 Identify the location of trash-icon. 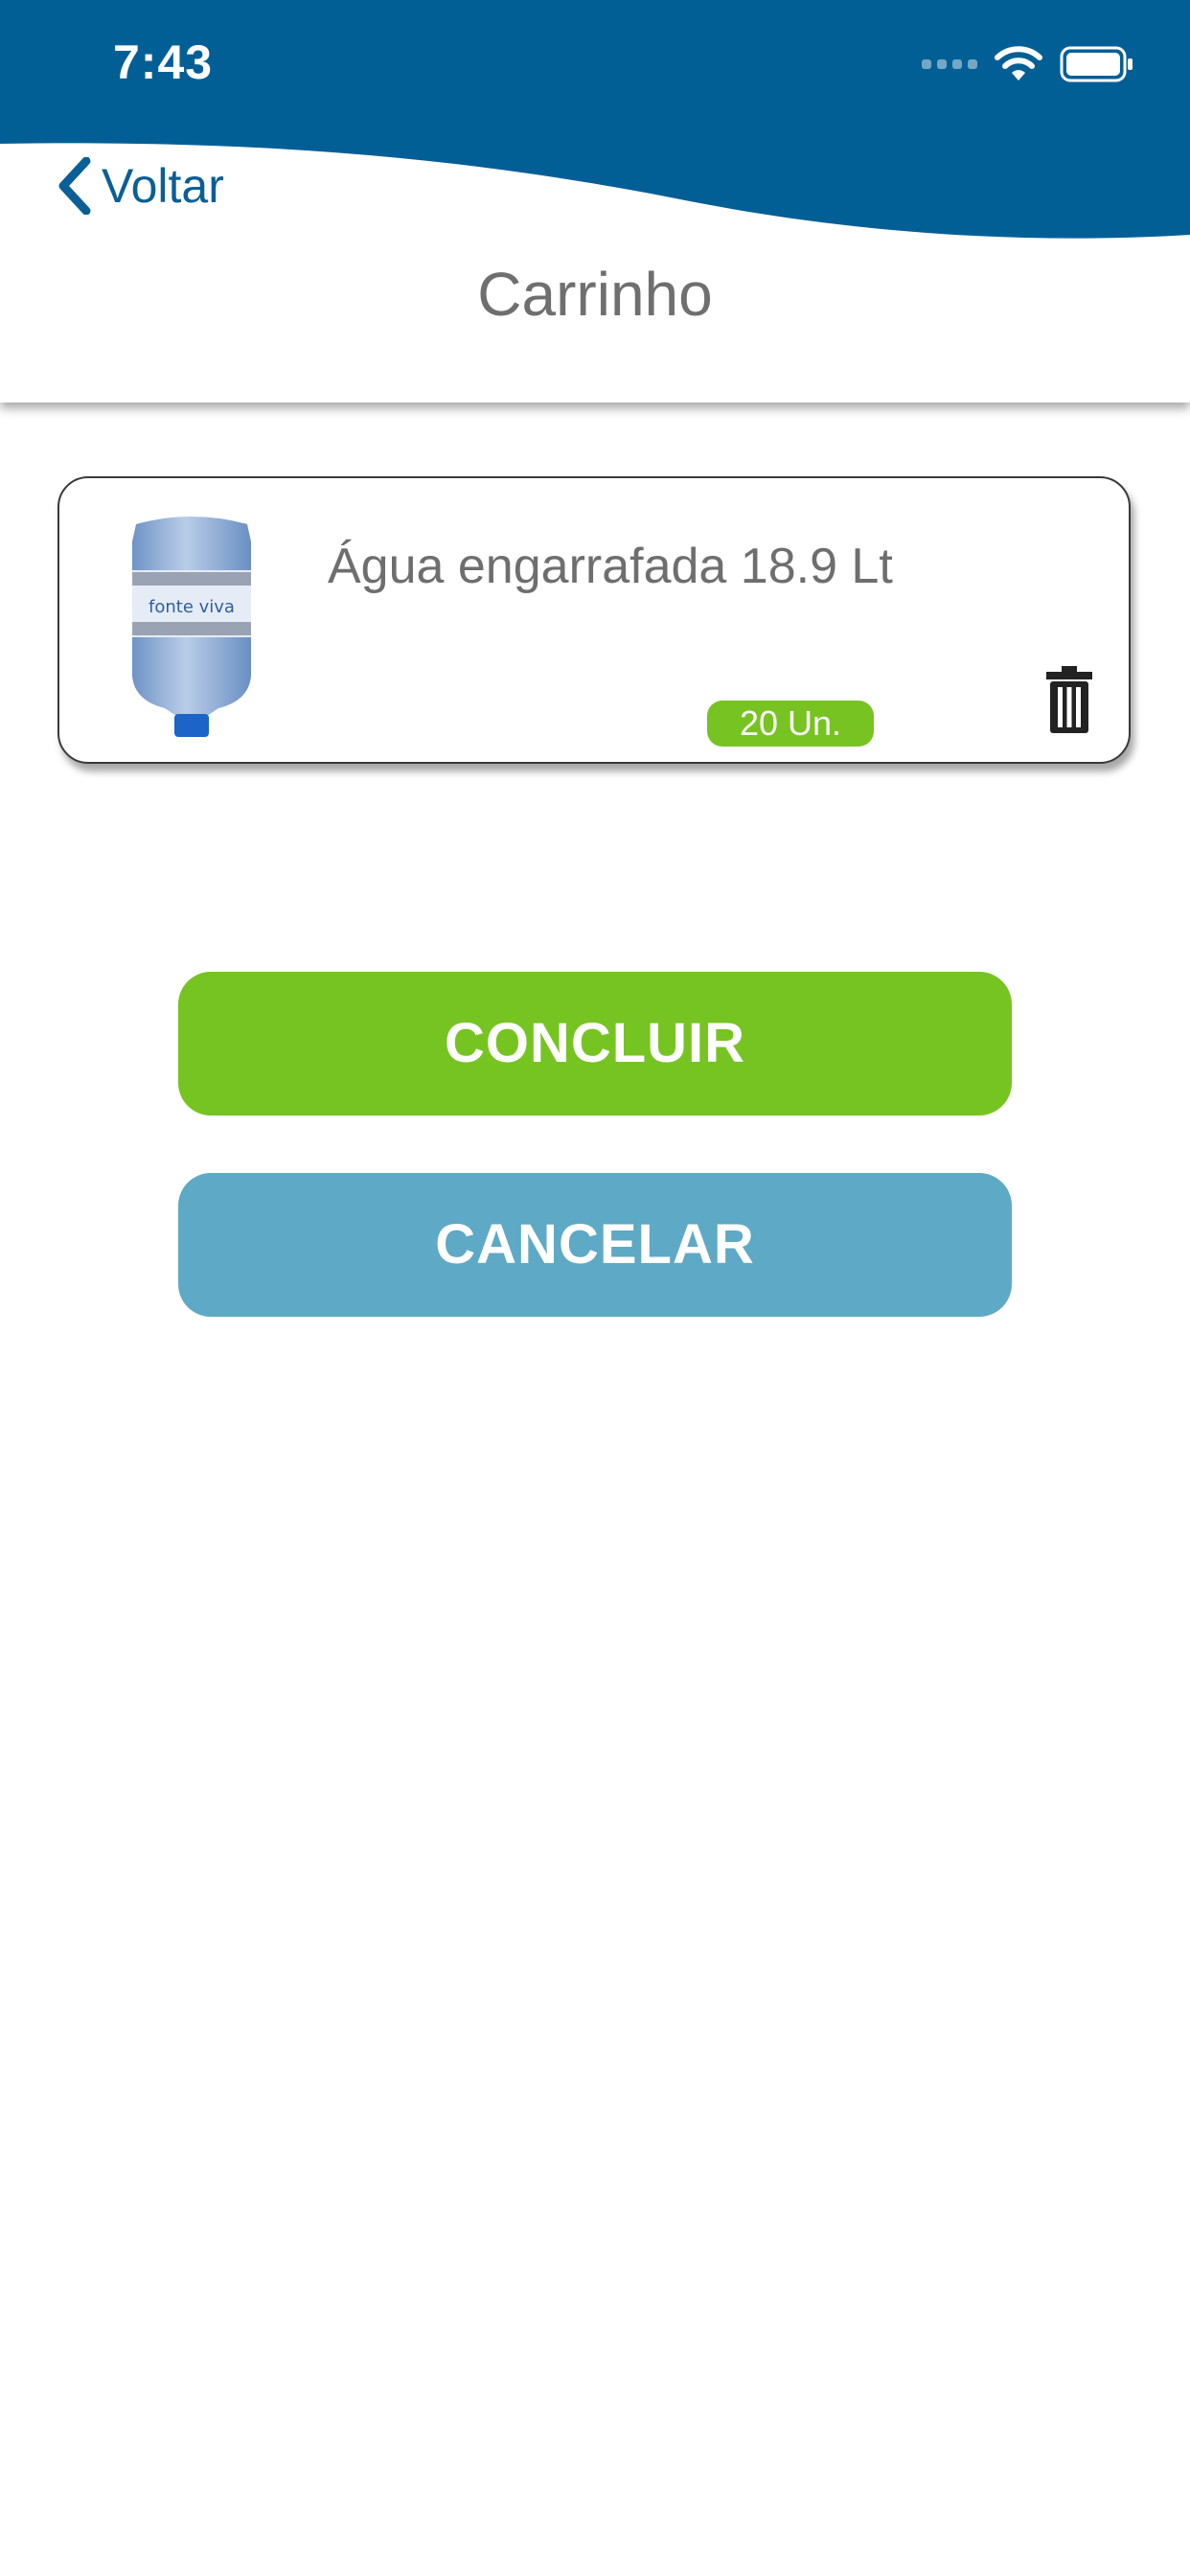
(1069, 699).